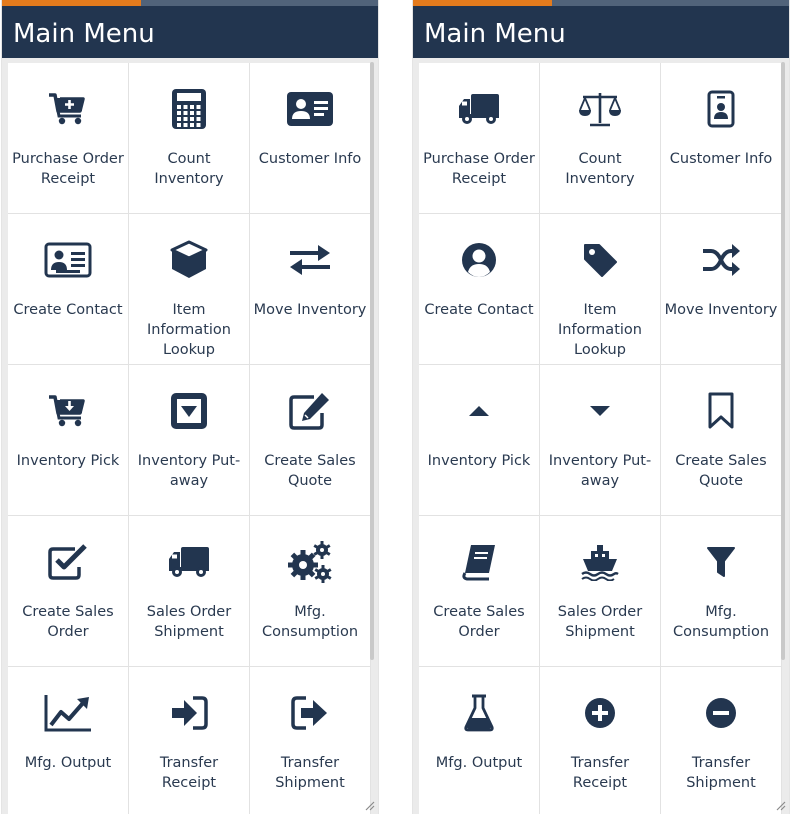 The height and width of the screenshot is (814, 791). What do you see at coordinates (68, 713) in the screenshot?
I see `line-chart-icon` at bounding box center [68, 713].